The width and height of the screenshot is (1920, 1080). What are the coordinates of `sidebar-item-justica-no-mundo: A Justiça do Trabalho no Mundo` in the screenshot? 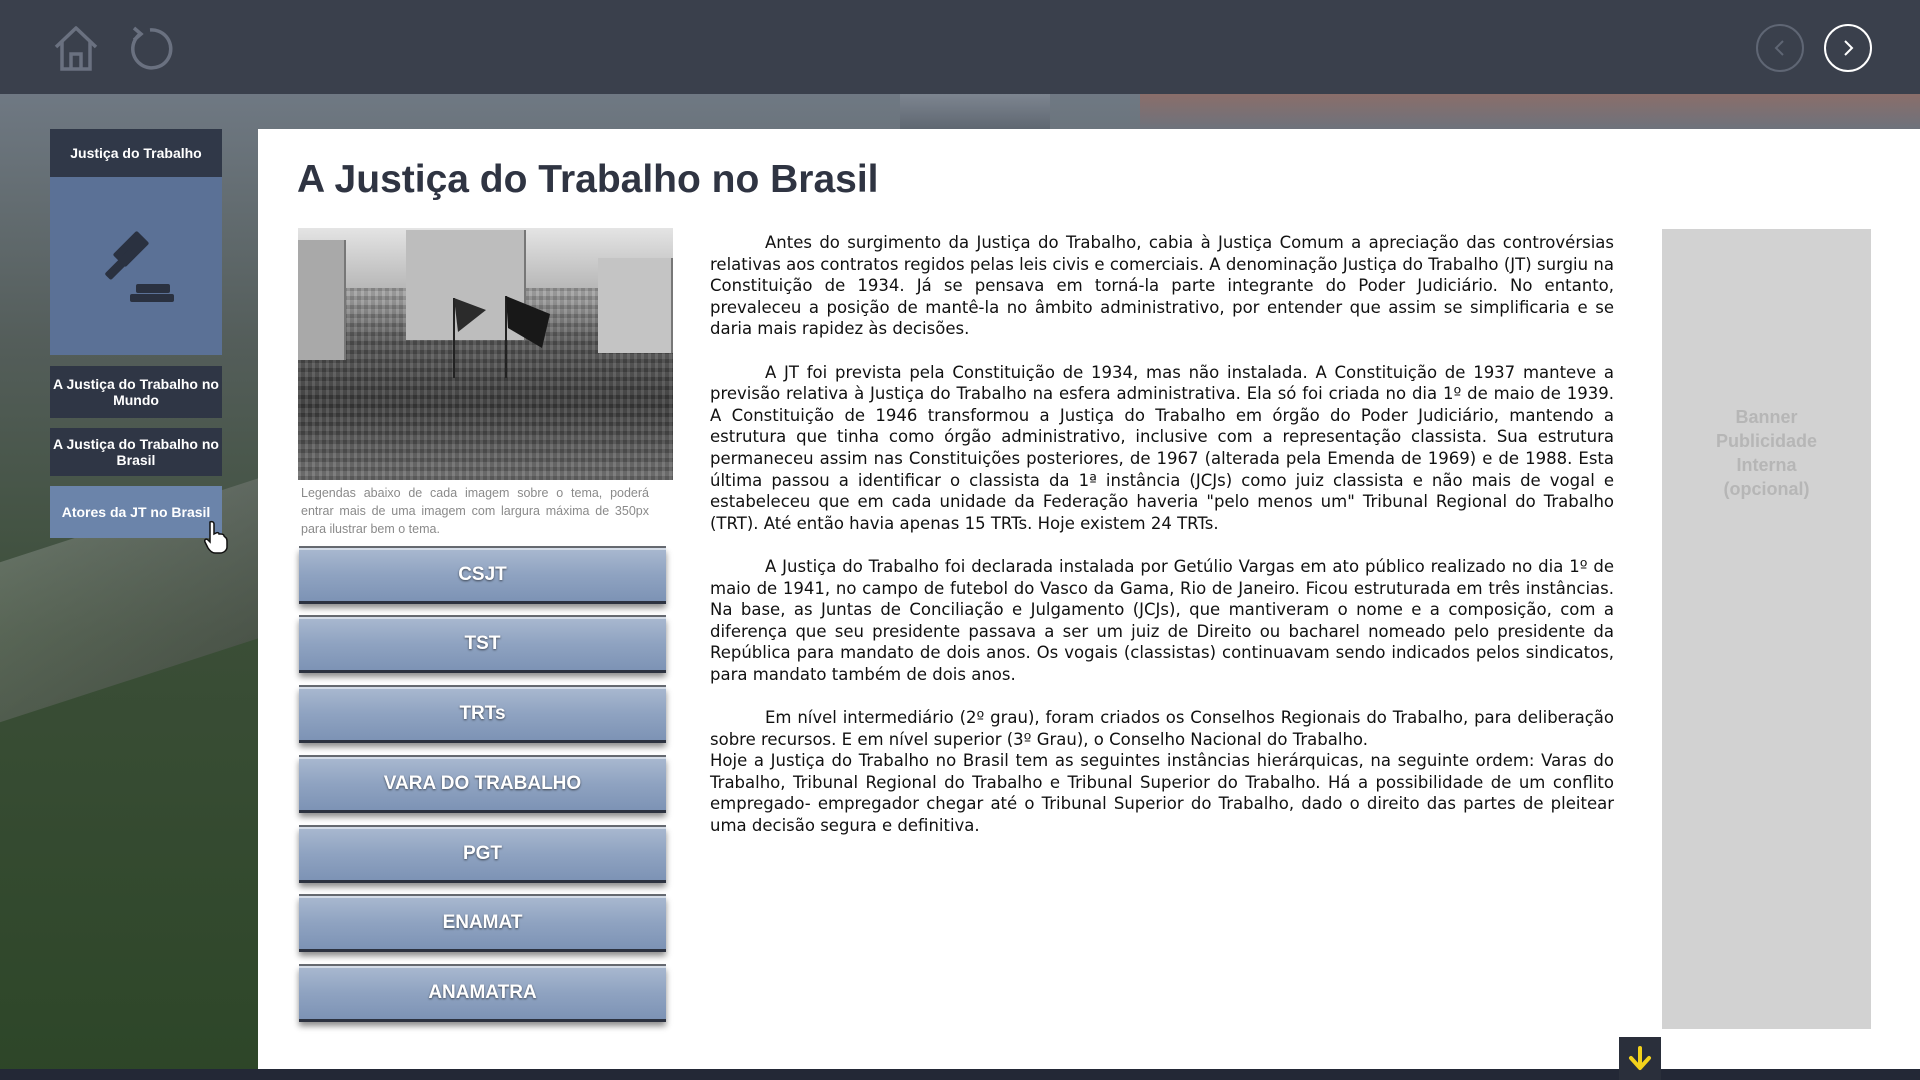 It's located at (136, 392).